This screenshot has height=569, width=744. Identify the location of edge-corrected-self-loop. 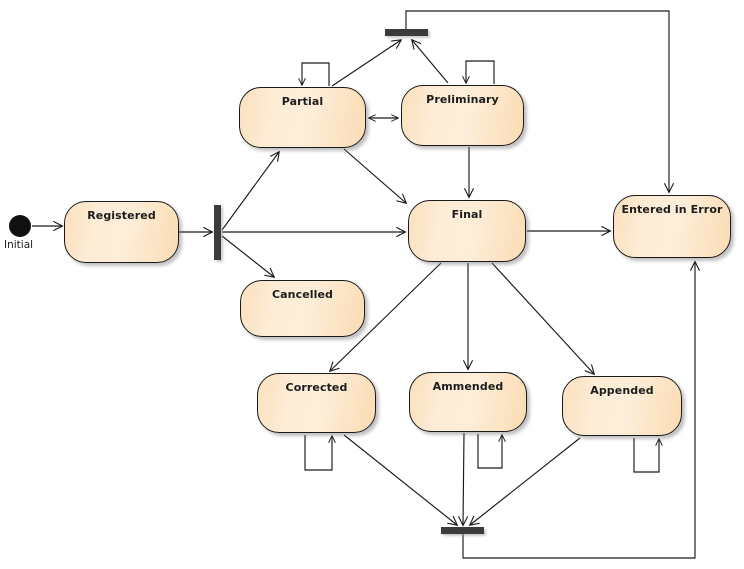
(318, 453).